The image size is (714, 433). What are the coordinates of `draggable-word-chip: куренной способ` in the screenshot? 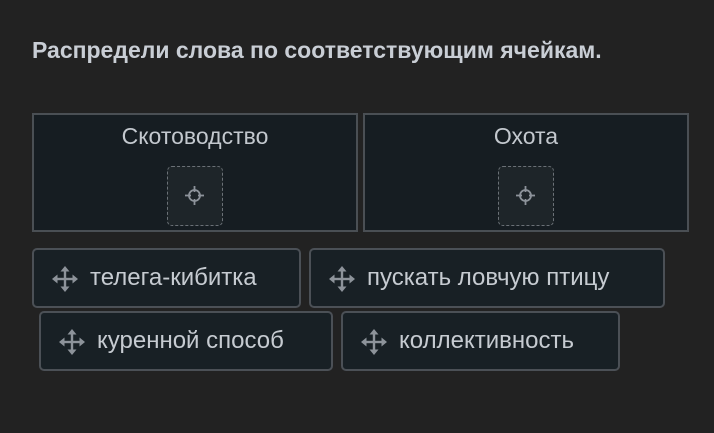 It's located at (186, 341).